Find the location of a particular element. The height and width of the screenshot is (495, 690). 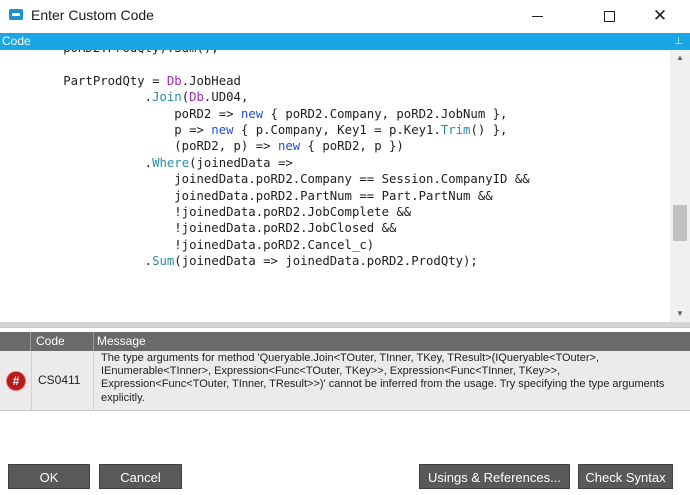

window-title: Enter Custom Code is located at coordinates (92, 15).